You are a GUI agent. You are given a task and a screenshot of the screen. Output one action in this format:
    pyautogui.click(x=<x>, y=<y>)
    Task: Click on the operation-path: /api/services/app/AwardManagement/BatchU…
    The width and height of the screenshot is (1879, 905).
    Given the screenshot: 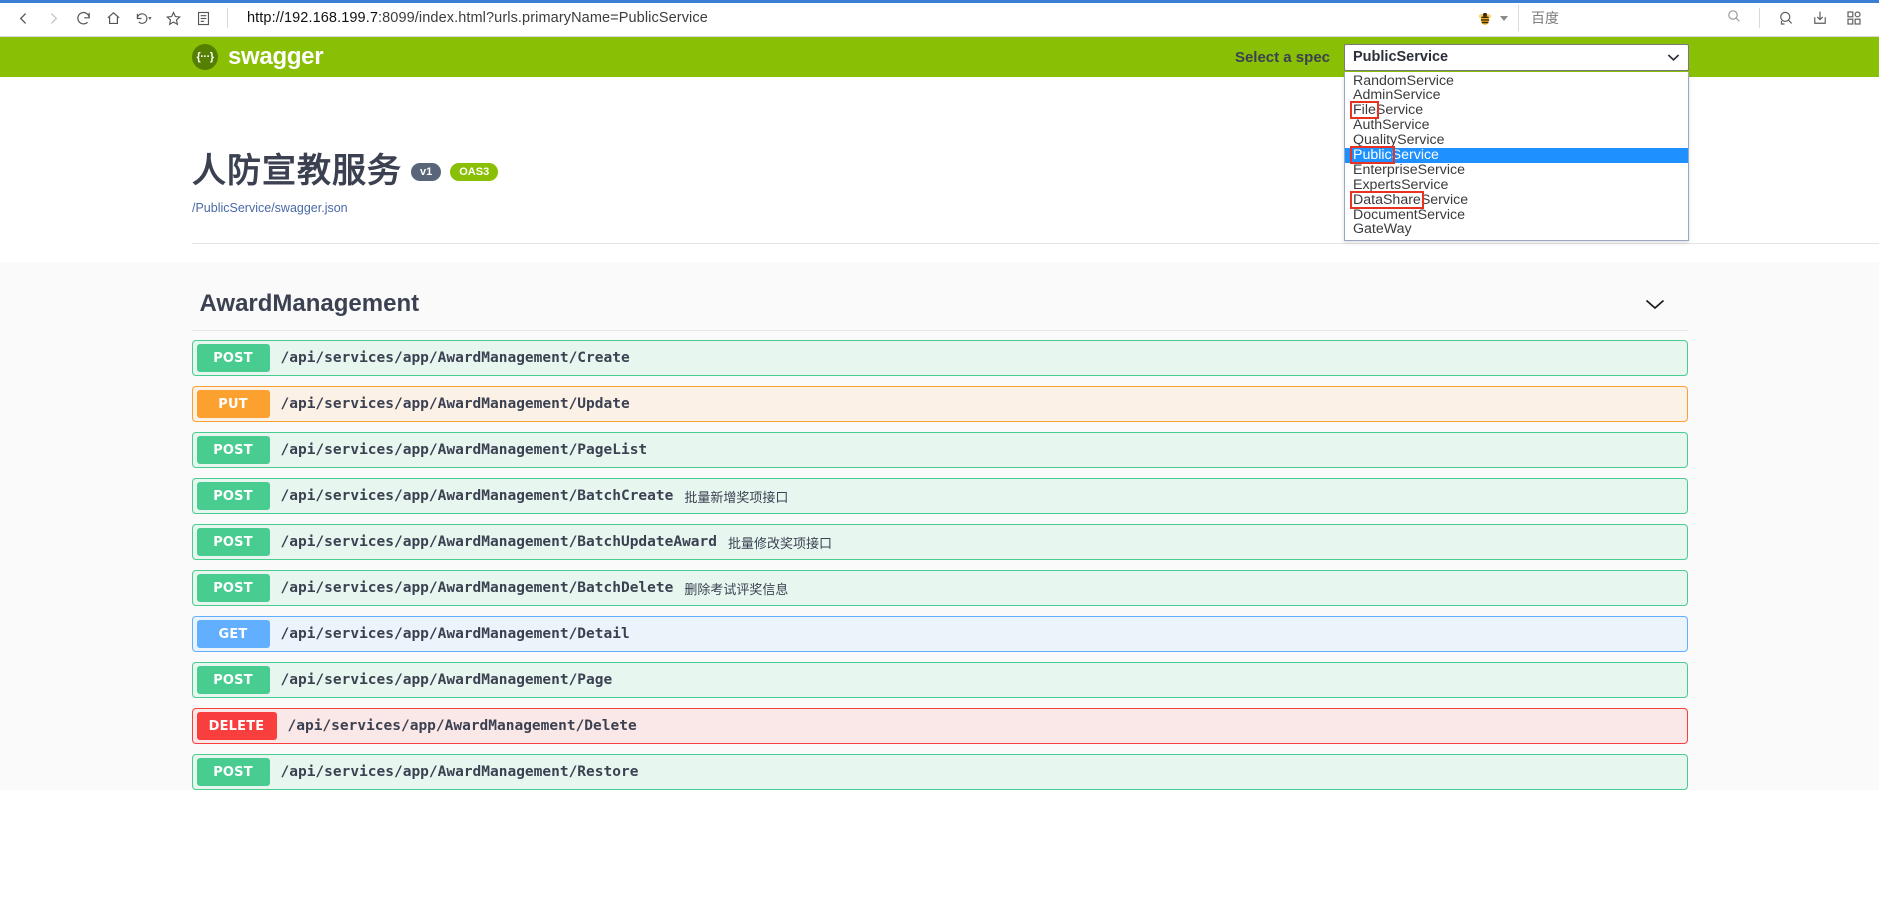 What is the action you would take?
    pyautogui.click(x=499, y=542)
    